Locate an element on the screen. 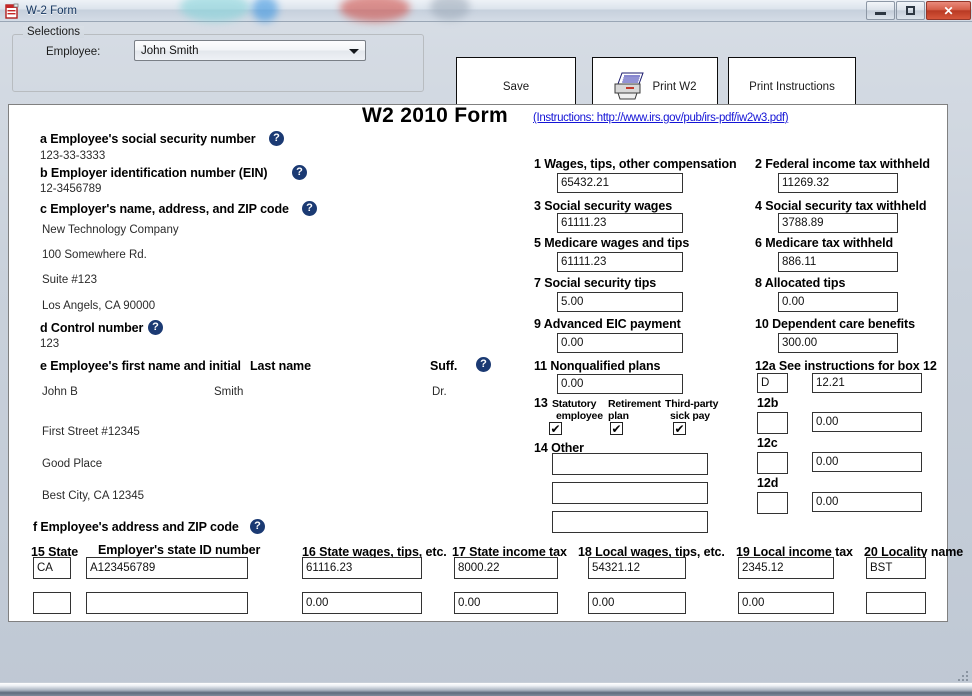 The image size is (972, 696). employee-select-value: John Smith is located at coordinates (170, 50).